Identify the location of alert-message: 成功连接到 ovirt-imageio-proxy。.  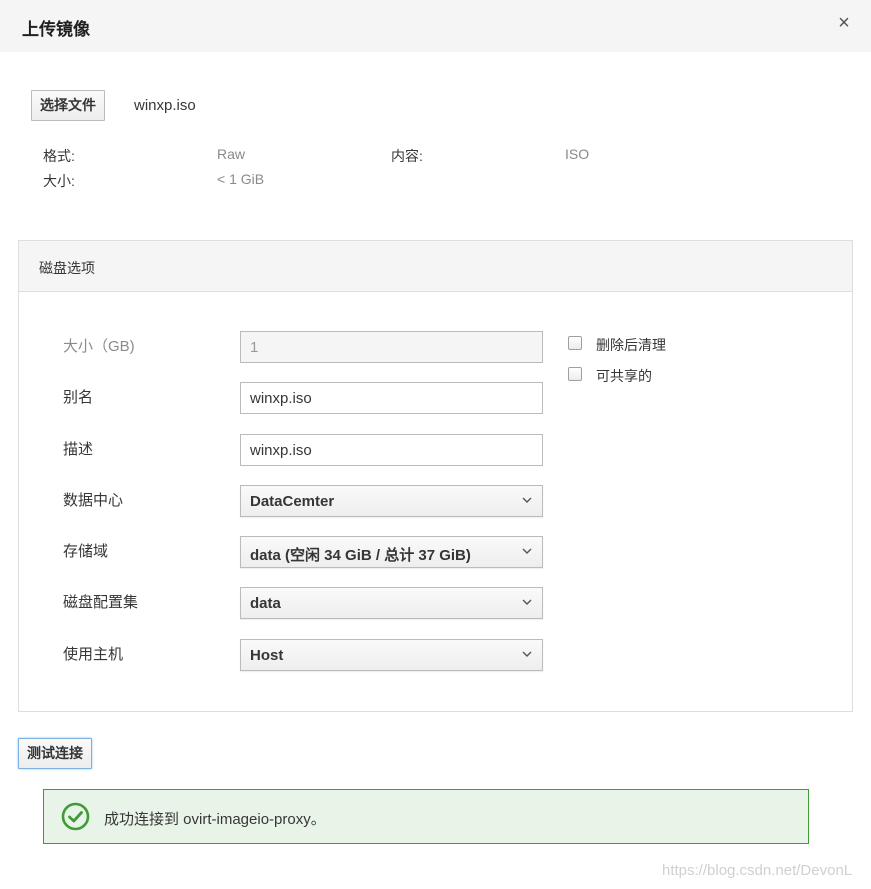
(215, 819).